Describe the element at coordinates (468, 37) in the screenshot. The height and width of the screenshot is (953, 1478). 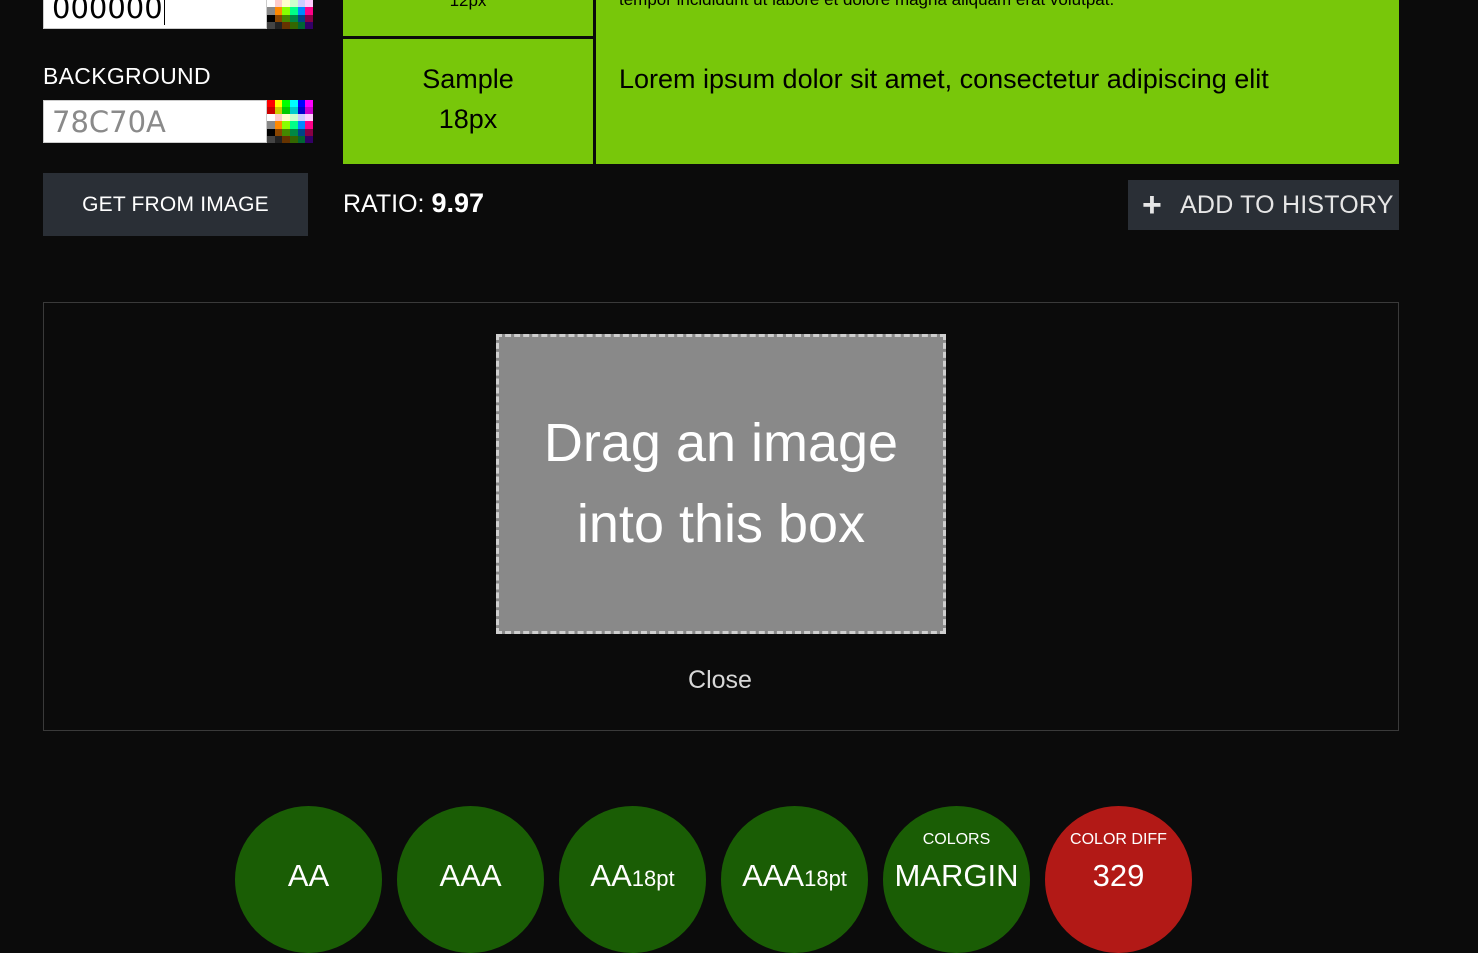
I see `sample-divider-horizontal` at that location.